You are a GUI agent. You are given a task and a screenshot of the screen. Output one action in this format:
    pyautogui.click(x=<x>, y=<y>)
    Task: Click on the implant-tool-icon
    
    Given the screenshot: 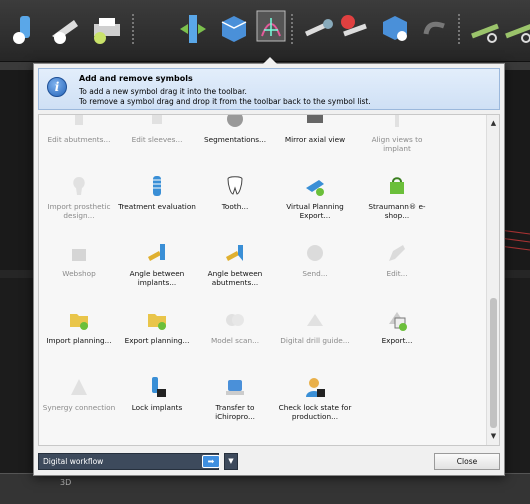 What is the action you would take?
    pyautogui.click(x=25, y=29)
    